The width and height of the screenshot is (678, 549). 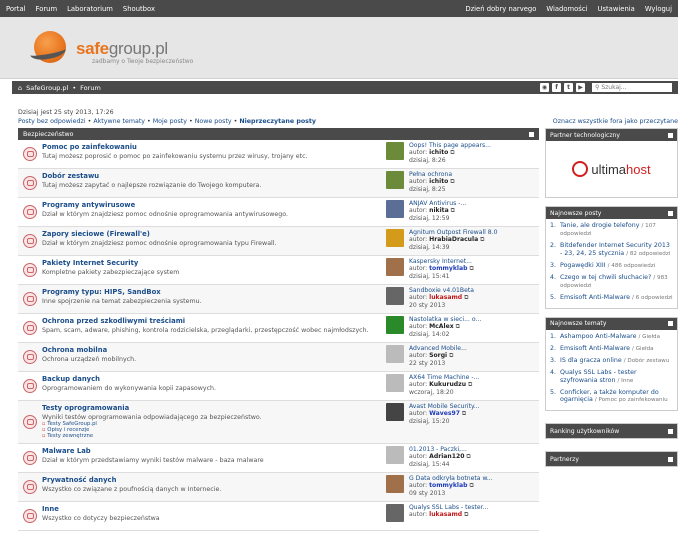 What do you see at coordinates (500, 9) in the screenshot?
I see `greeting-user: Dzień dobry narvego` at bounding box center [500, 9].